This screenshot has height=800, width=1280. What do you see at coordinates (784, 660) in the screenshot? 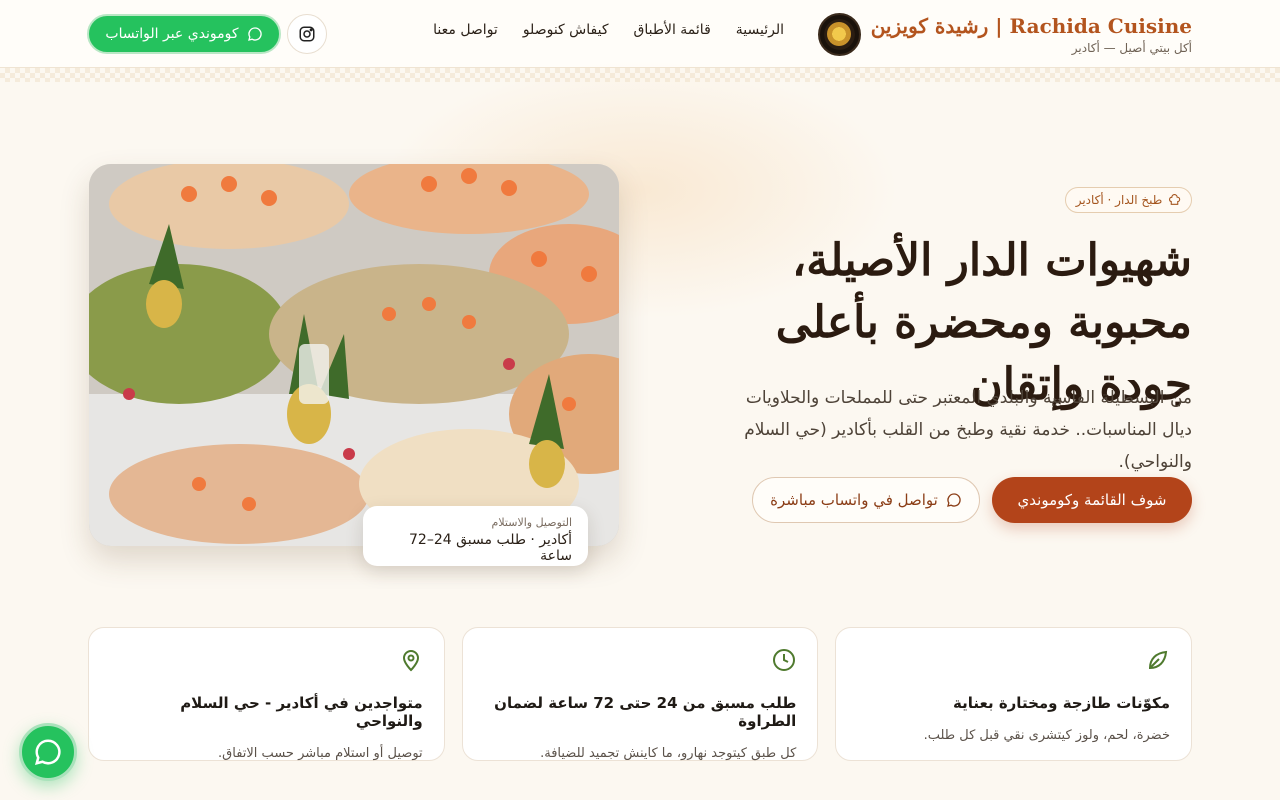
I see `clock-icon` at bounding box center [784, 660].